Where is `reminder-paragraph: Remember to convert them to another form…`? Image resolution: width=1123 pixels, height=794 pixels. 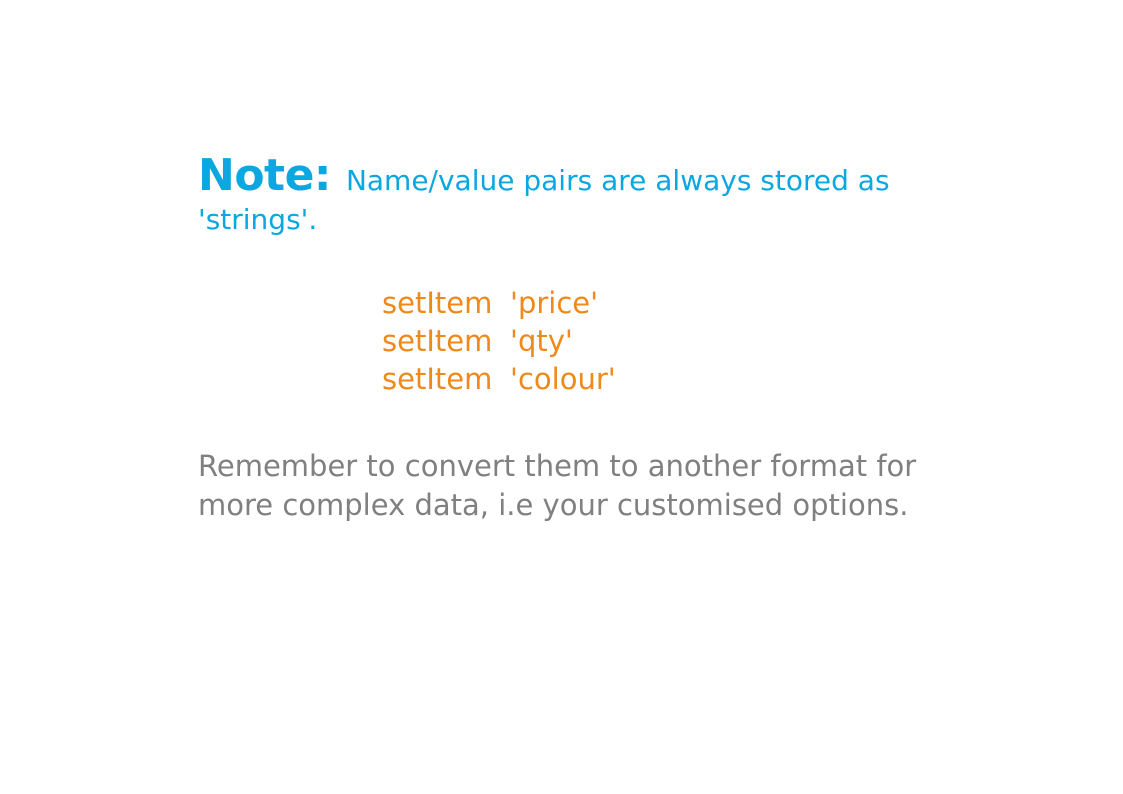 reminder-paragraph: Remember to convert them to another form… is located at coordinates (557, 485).